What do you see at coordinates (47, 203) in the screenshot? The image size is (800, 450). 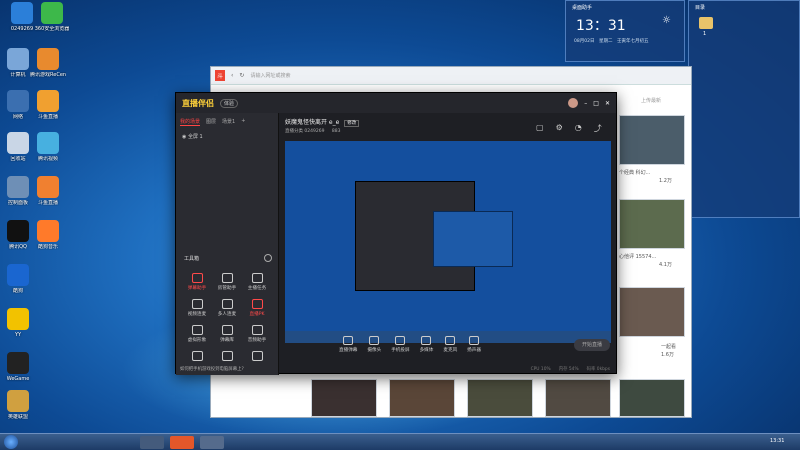 I see `desktop-icon-label: 斗鱼直播` at bounding box center [47, 203].